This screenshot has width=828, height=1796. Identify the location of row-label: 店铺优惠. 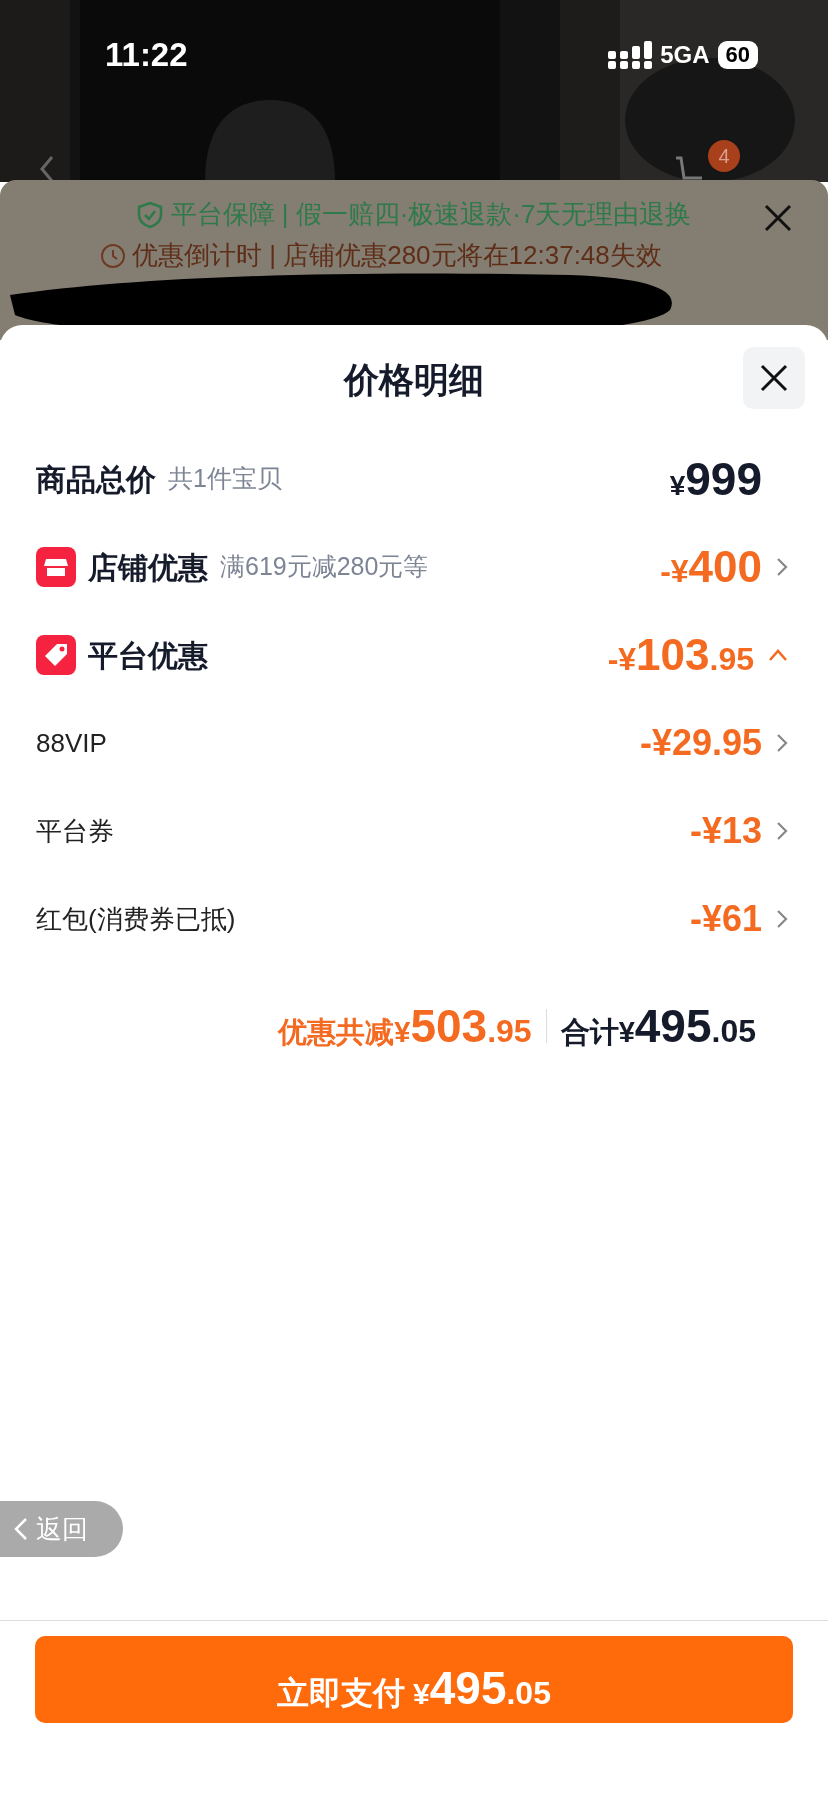
(148, 567).